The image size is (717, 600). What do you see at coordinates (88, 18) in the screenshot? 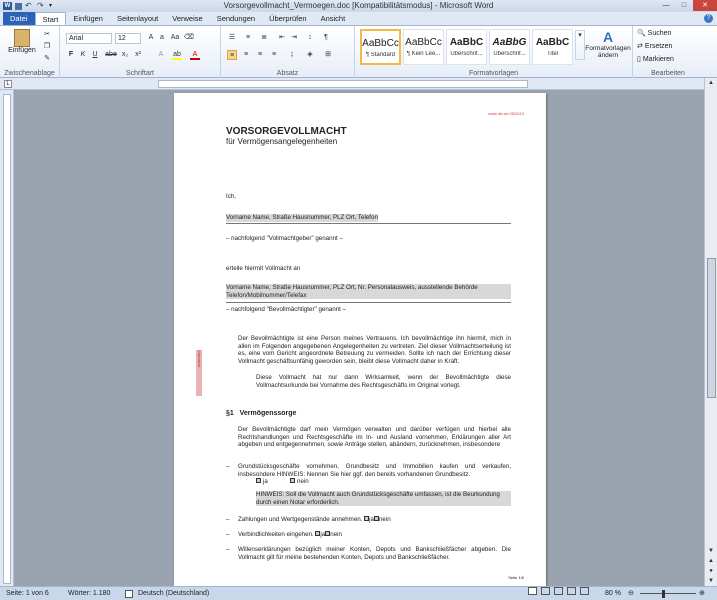
I see `tab-einfuegen: Einfügen` at bounding box center [88, 18].